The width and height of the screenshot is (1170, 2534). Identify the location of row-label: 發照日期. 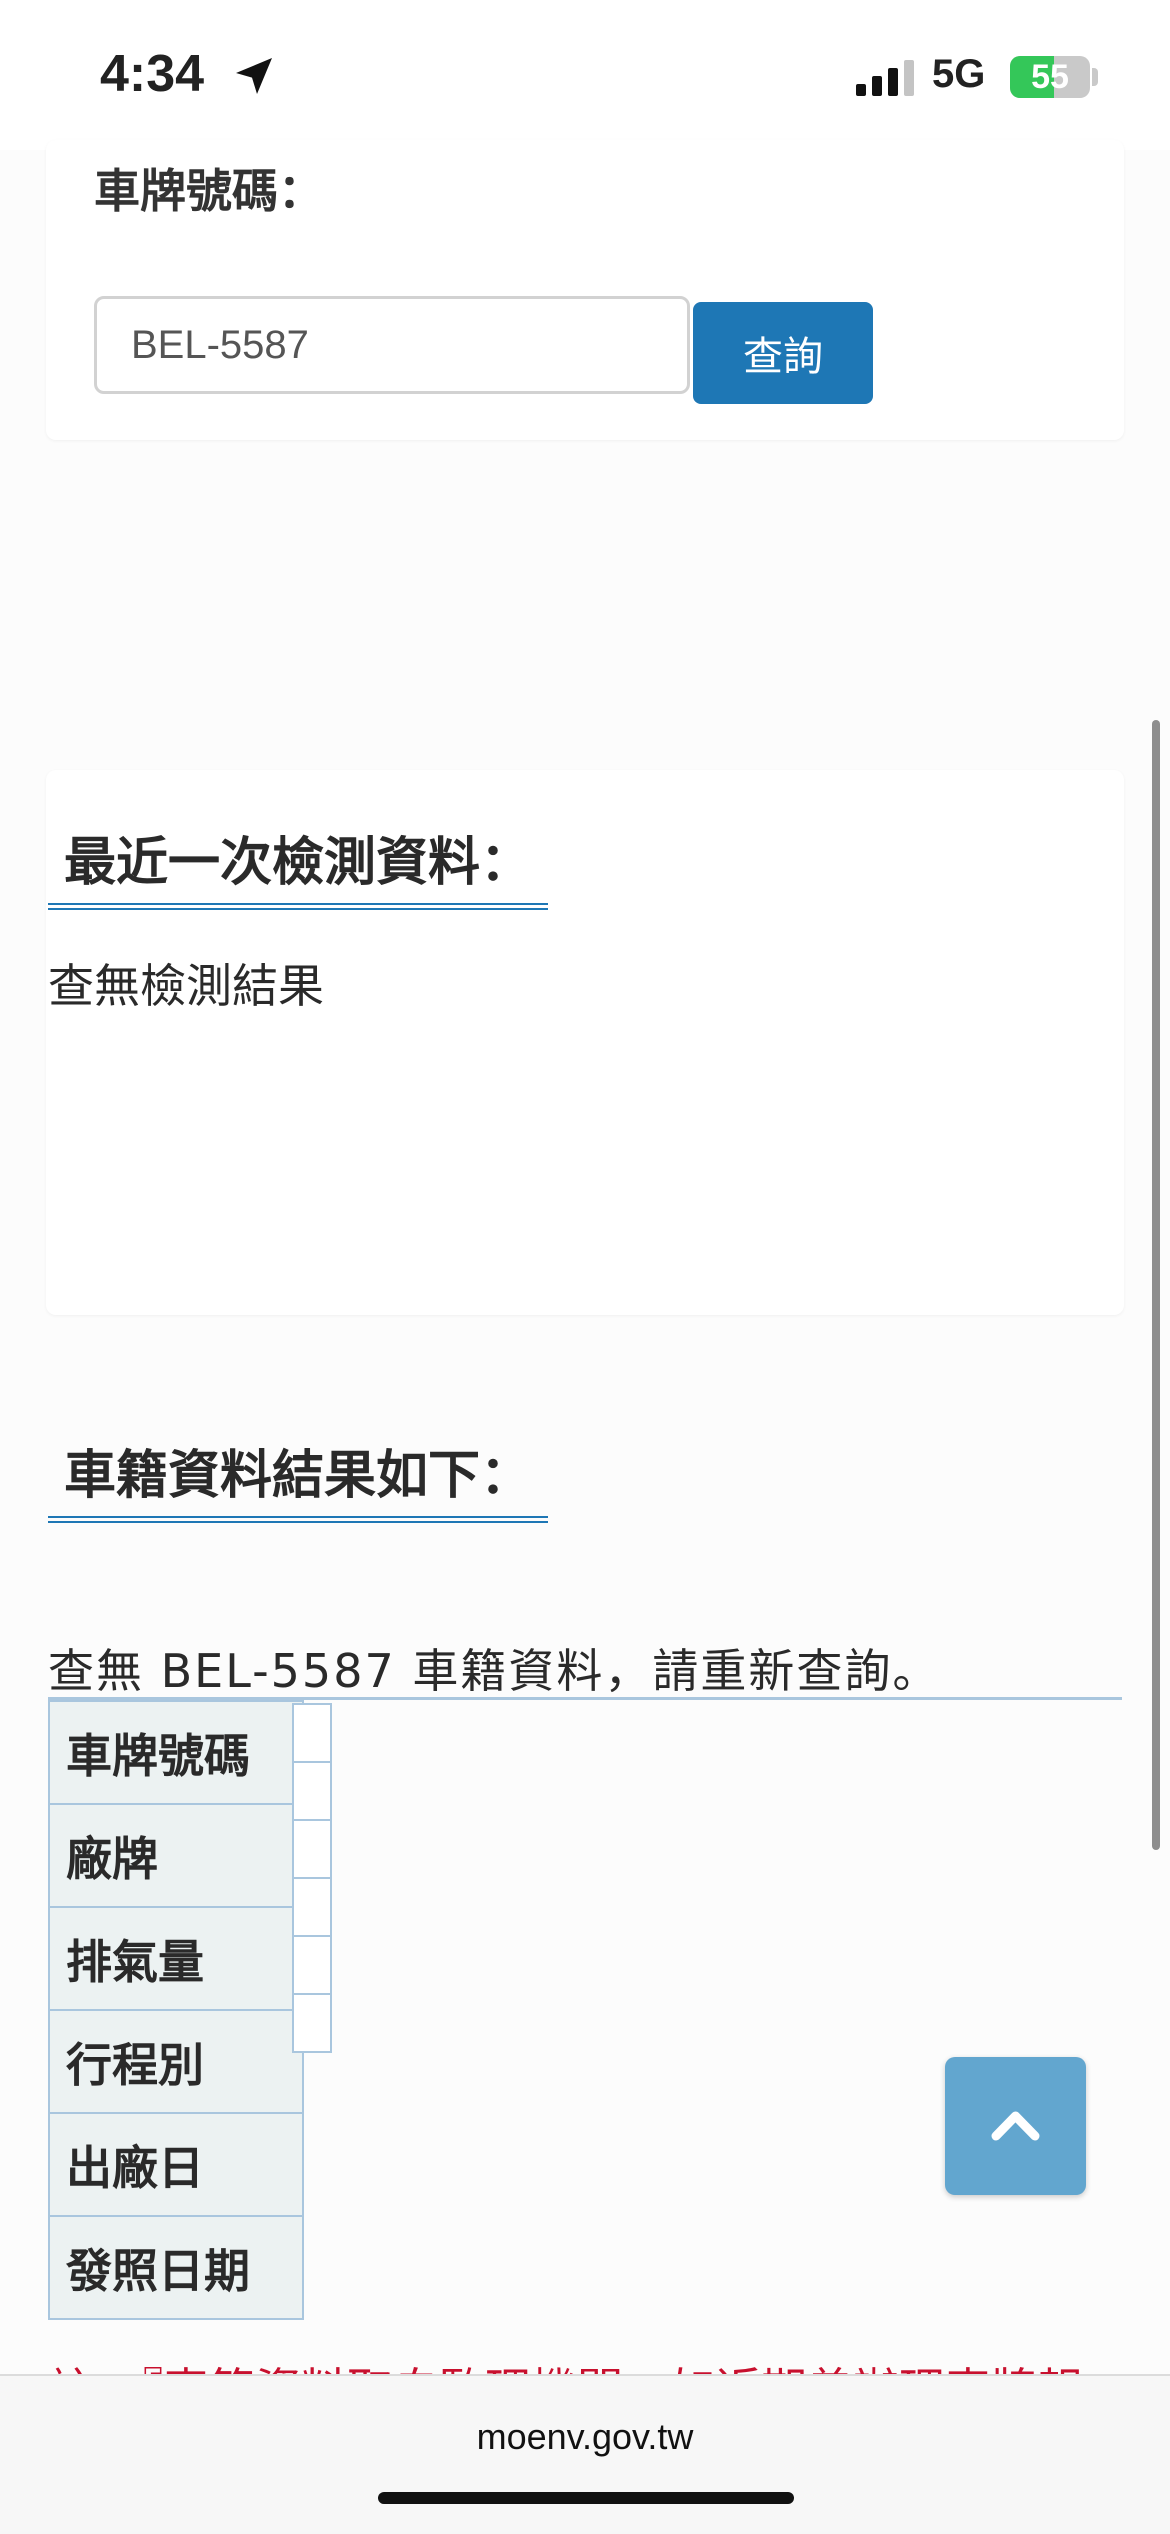
(176, 2267).